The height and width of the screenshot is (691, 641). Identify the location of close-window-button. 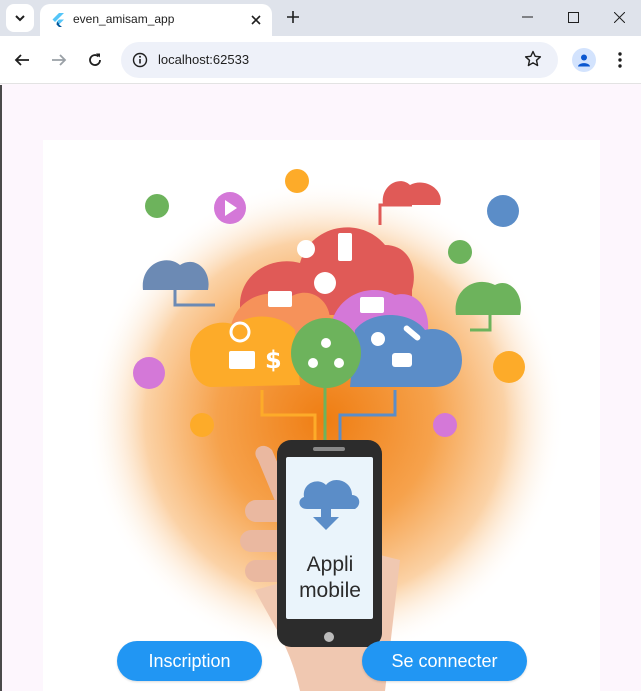
(618, 17).